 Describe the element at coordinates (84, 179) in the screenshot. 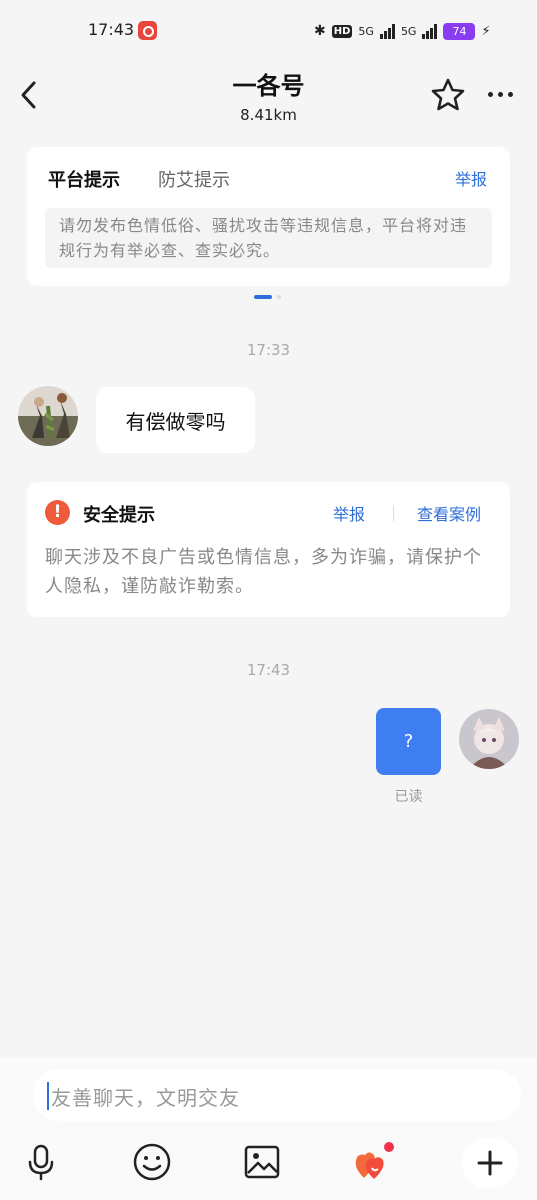

I see `tab-platform-notice: 平台提示` at that location.